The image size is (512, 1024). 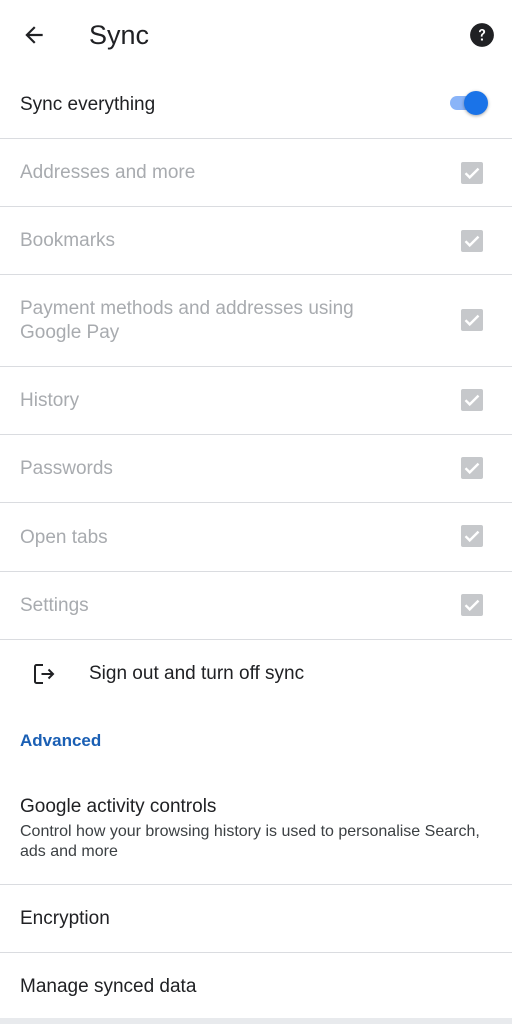 What do you see at coordinates (61, 740) in the screenshot?
I see `advanced-section-header: Advanced` at bounding box center [61, 740].